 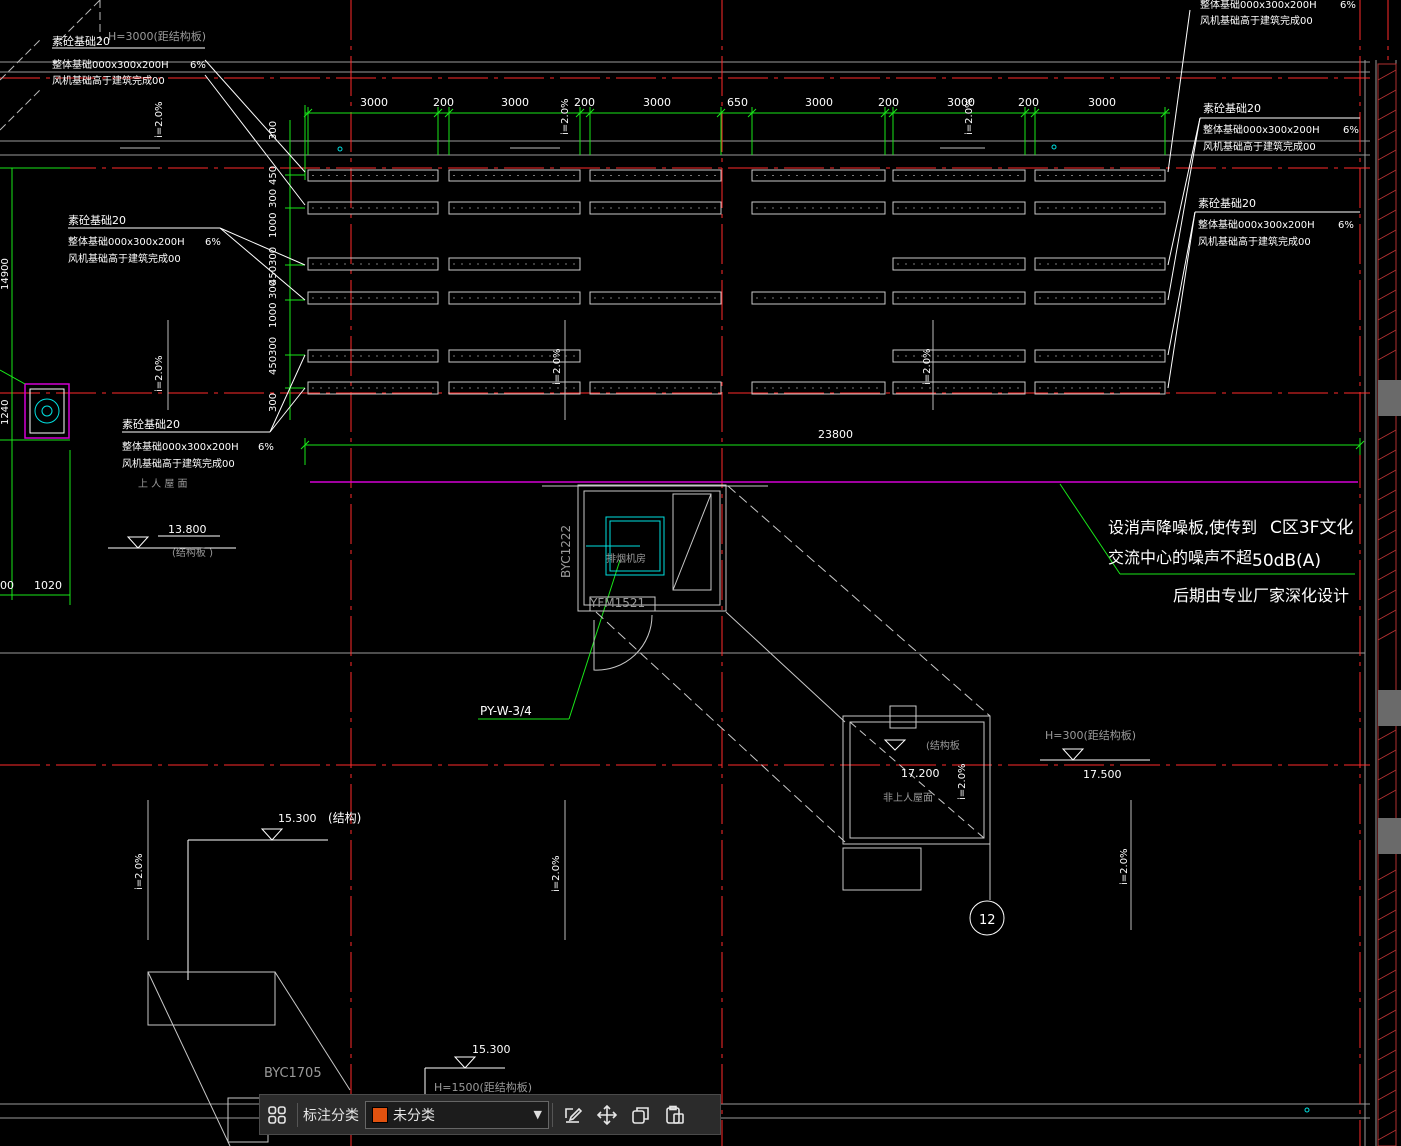 I want to click on foundation-note-b: 整体基础000x300x200H, so click(x=110, y=64).